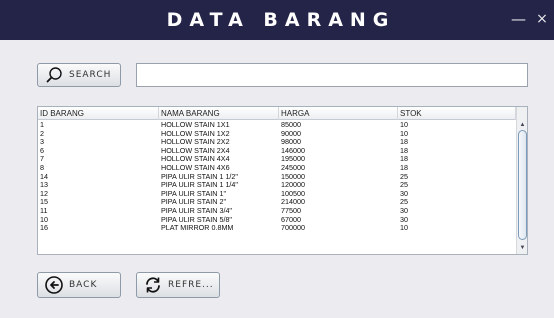  I want to click on cell-name: PIPA ULIR STAIN 2", so click(193, 202).